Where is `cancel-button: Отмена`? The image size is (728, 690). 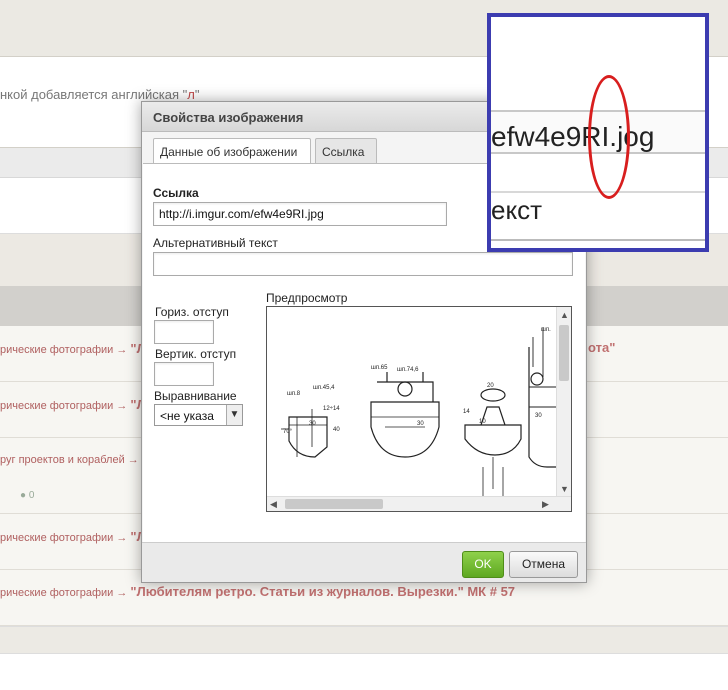
cancel-button: Отмена is located at coordinates (543, 564).